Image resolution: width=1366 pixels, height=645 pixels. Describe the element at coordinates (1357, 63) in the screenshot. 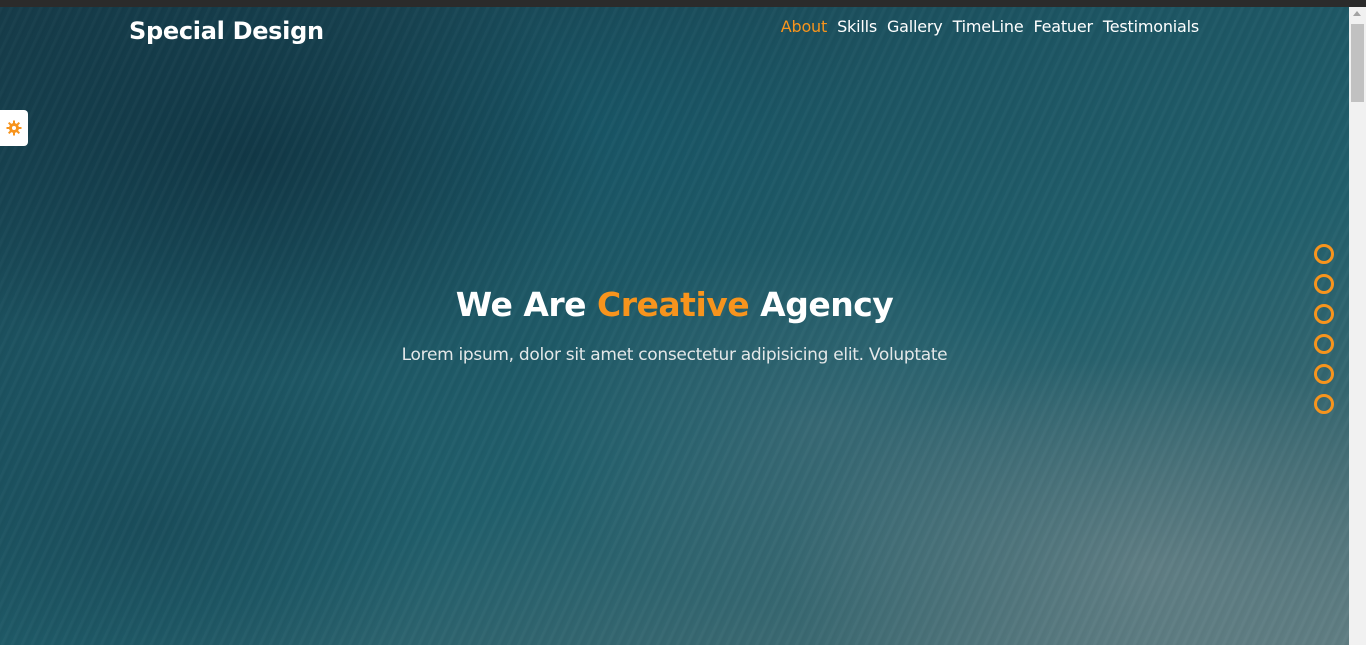

I see `scrollbar-thumb` at that location.